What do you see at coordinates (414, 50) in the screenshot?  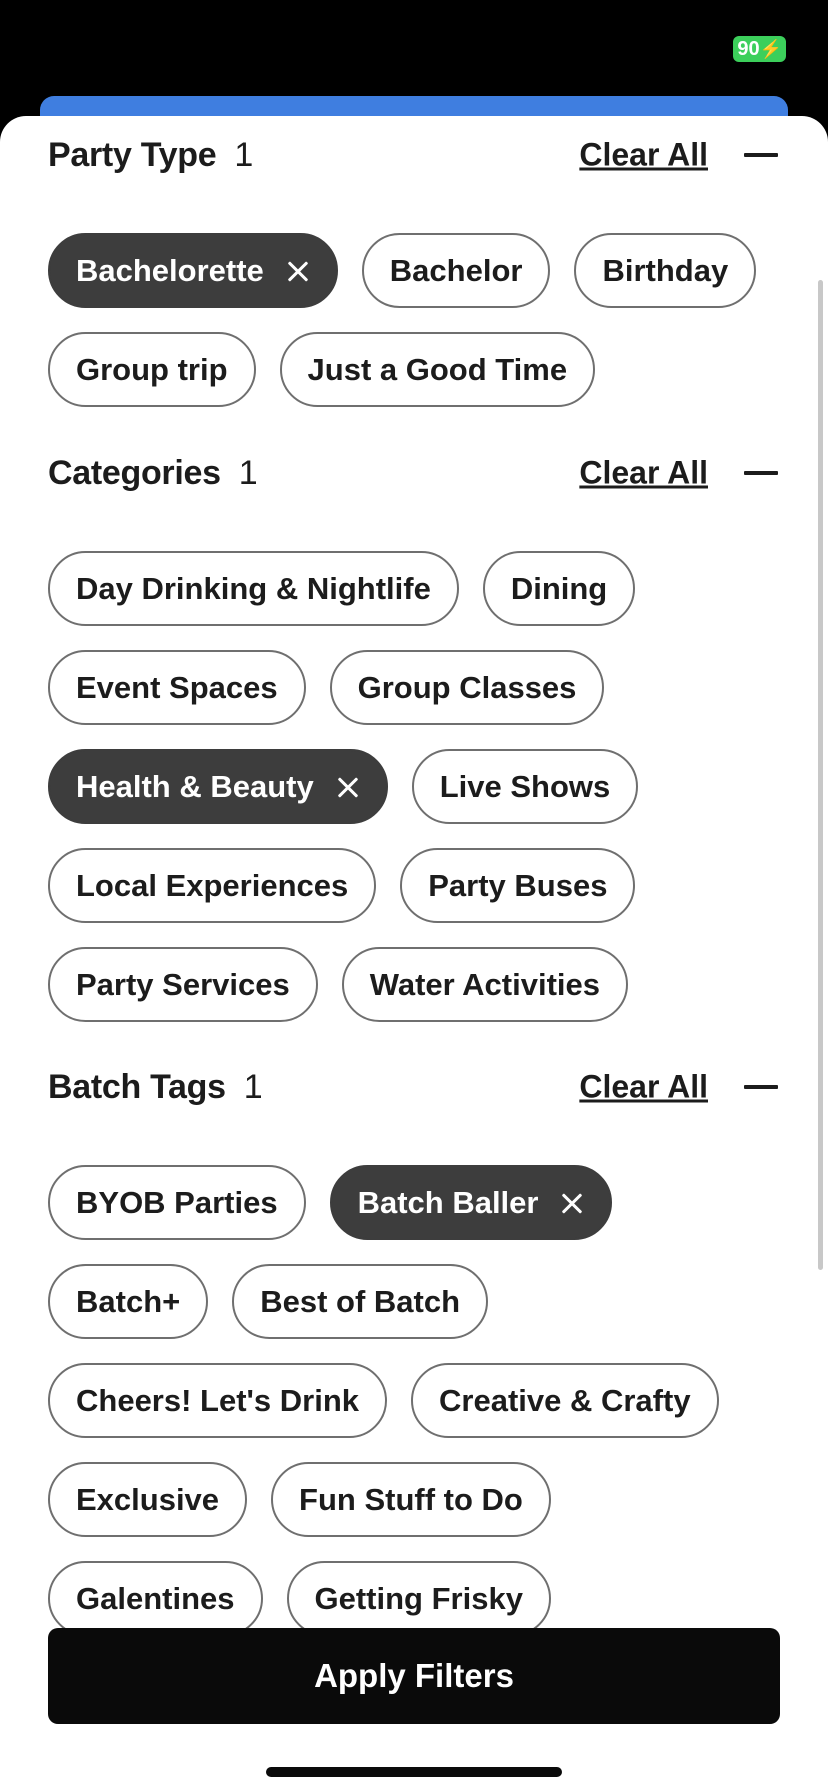 I see `status-bar: 90⚡` at bounding box center [414, 50].